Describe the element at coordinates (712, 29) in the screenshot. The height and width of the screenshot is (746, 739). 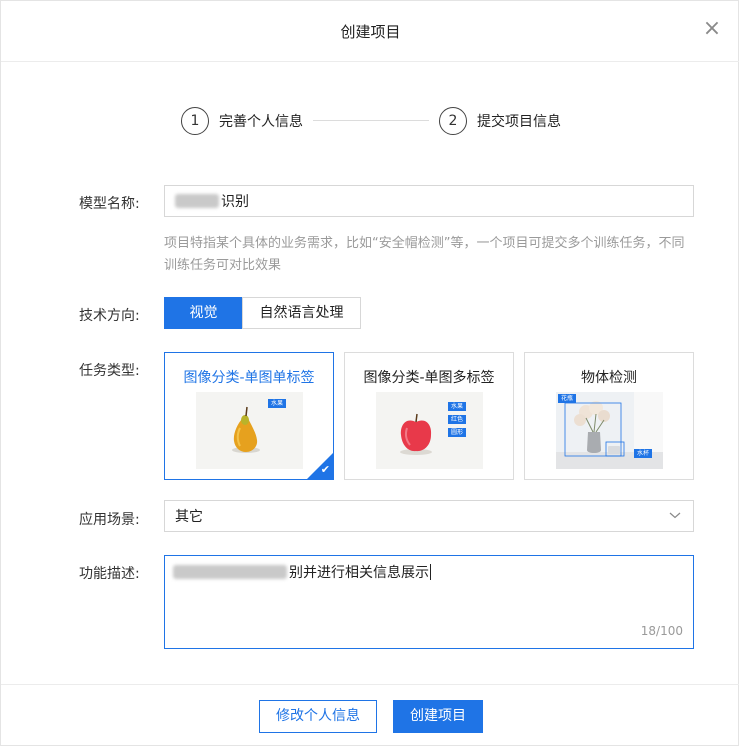
I see `close-icon: ×` at that location.